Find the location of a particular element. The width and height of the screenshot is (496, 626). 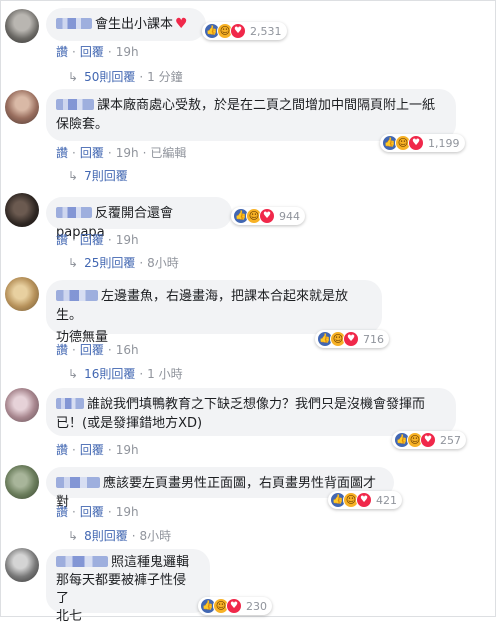

reaction-summary: 👍 ☺ ♥ 1,199 is located at coordinates (422, 143).